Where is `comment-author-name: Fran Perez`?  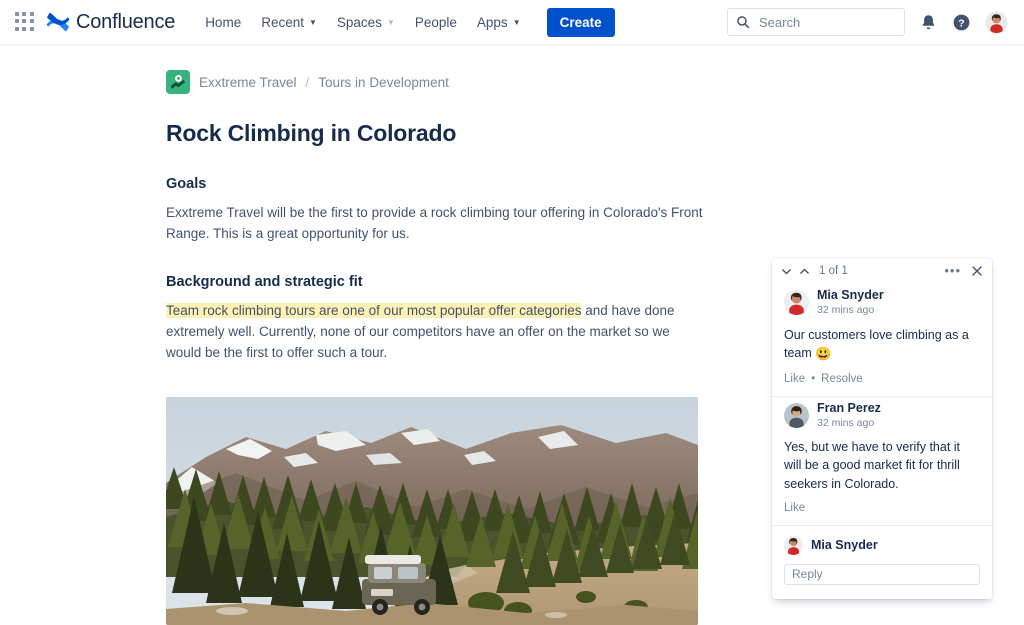 comment-author-name: Fran Perez is located at coordinates (849, 408).